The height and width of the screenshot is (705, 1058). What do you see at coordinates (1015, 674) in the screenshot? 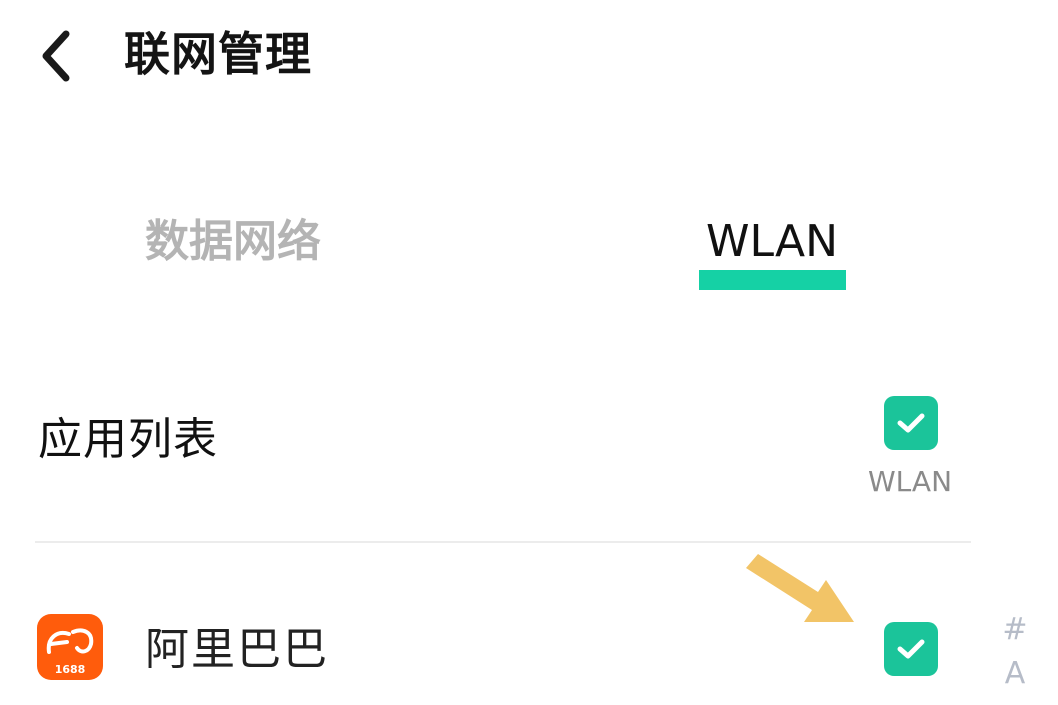
I see `index-letter-a: A` at bounding box center [1015, 674].